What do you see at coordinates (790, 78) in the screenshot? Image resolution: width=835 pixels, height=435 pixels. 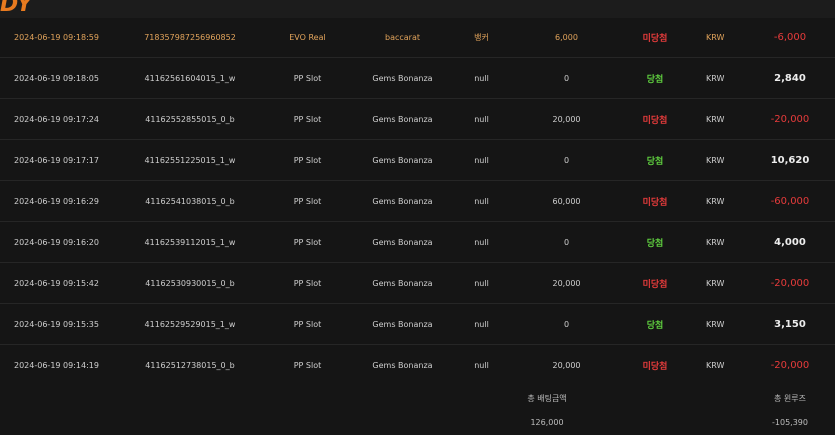 I see `payout-amount: 2,840` at bounding box center [790, 78].